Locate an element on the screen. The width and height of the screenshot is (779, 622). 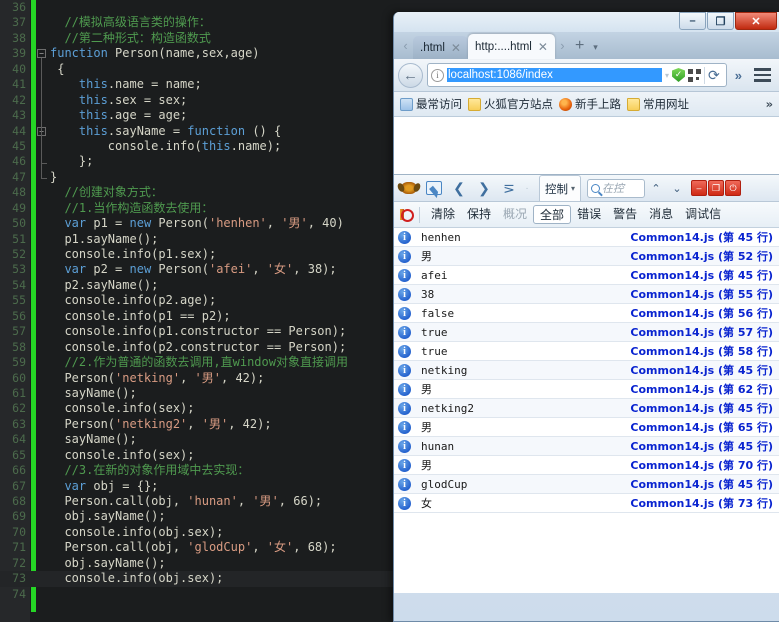
devtools-close-button: ⏻ is located at coordinates (733, 188).